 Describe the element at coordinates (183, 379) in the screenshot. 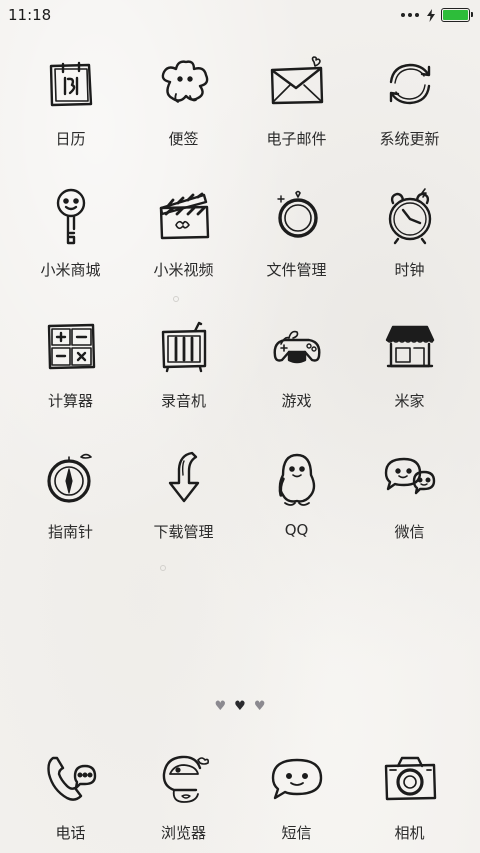

I see `app-recorder: 录音机` at that location.